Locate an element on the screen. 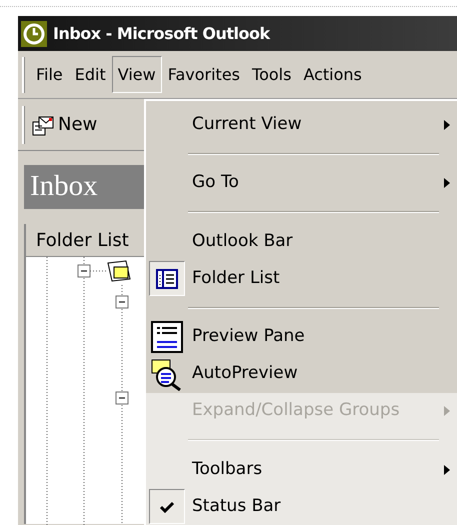 This screenshot has width=457, height=525. clock-icon is located at coordinates (34, 33).